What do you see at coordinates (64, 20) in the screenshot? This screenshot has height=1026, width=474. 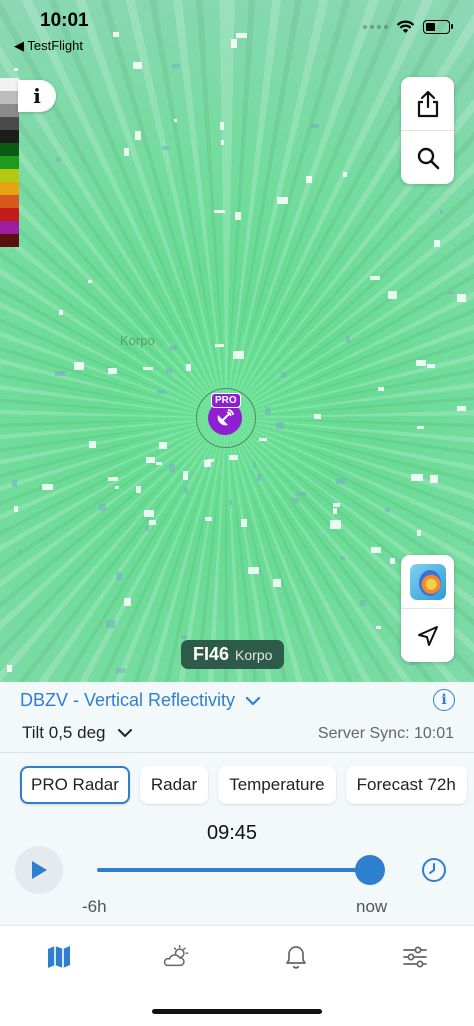 I see `status-time: 10:01` at bounding box center [64, 20].